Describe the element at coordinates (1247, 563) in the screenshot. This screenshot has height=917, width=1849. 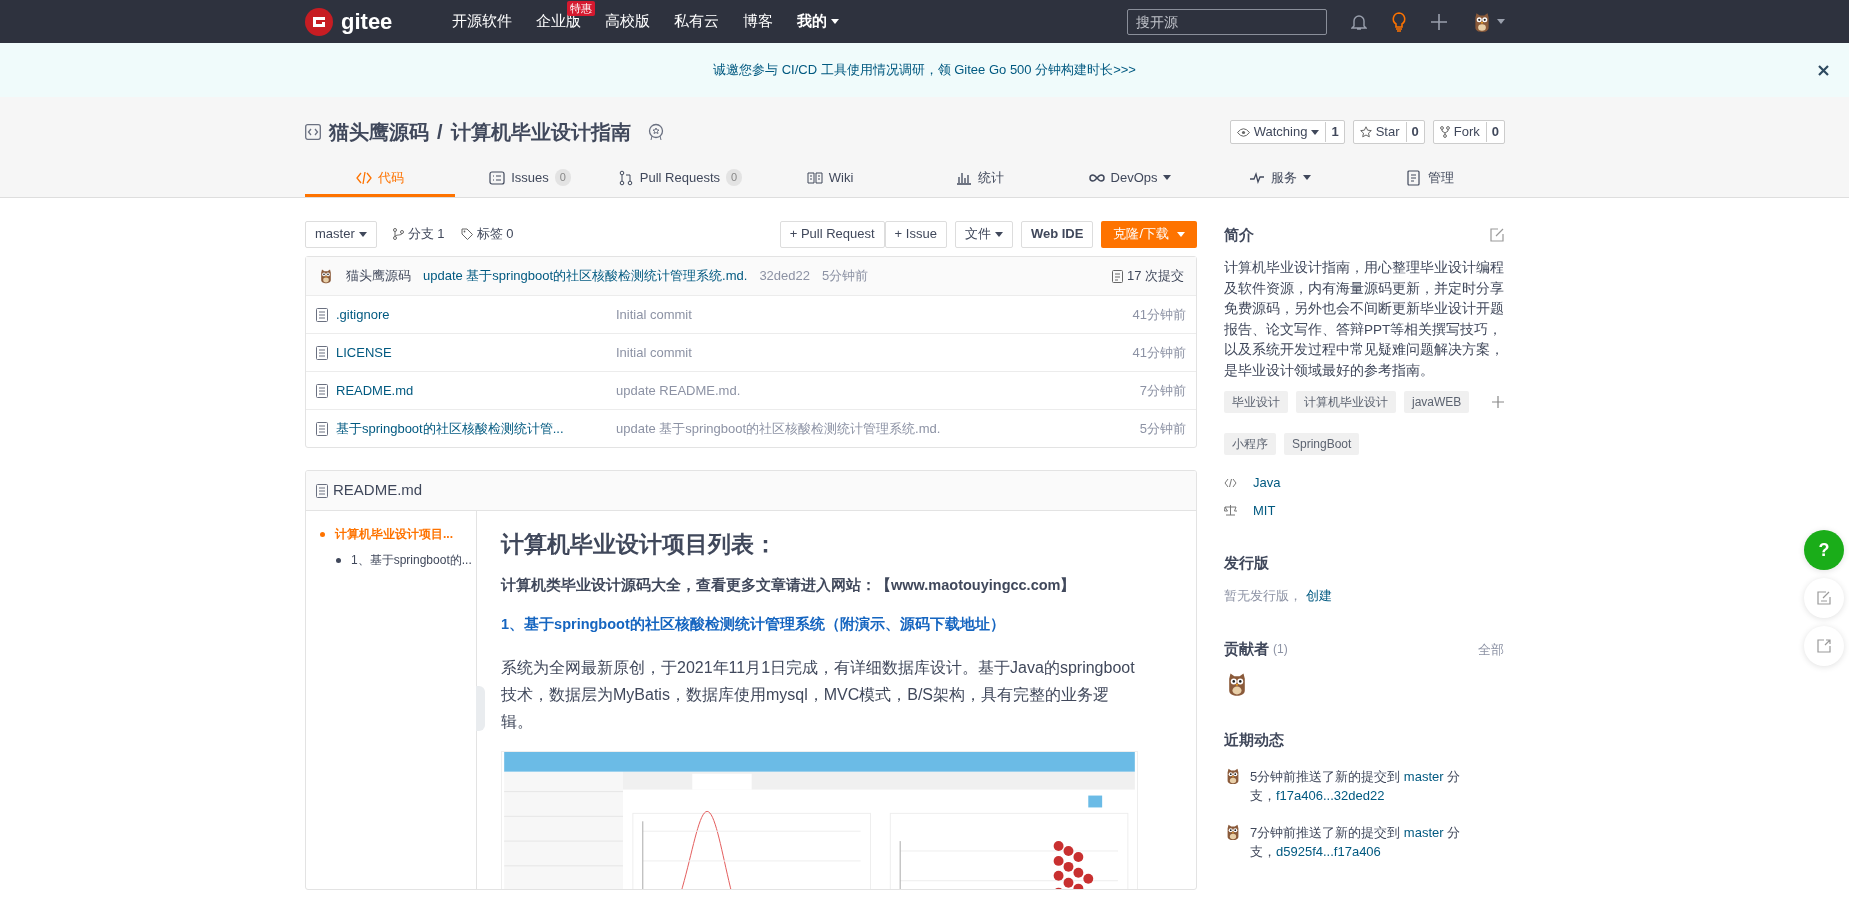
I see `section-title: 发行版` at that location.